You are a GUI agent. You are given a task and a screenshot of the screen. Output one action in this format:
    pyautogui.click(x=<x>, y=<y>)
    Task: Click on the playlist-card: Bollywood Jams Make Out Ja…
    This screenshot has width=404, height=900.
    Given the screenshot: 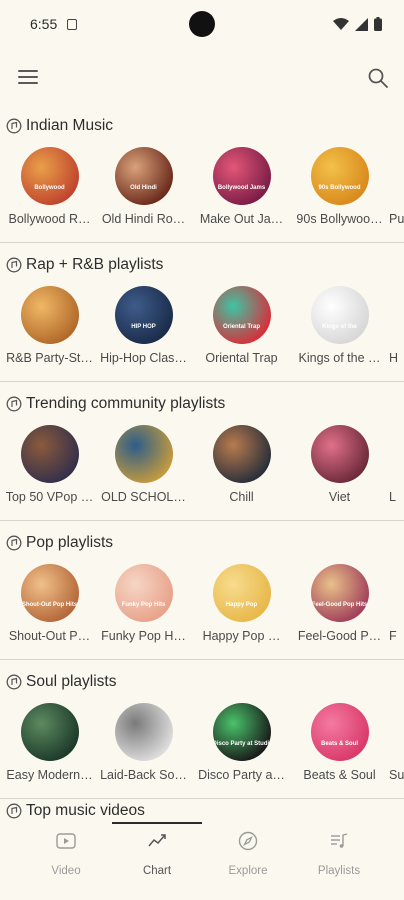 What is the action you would take?
    pyautogui.click(x=241, y=186)
    